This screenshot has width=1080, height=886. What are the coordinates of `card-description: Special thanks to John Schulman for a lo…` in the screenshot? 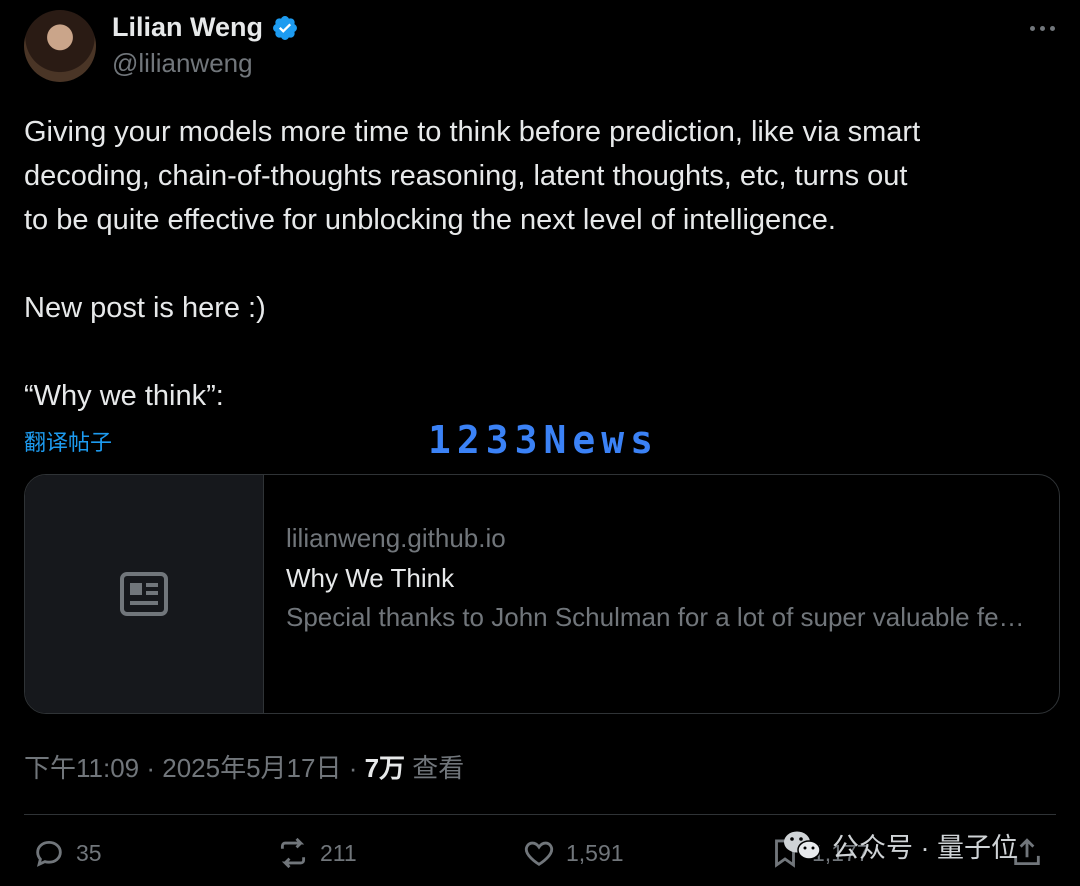 It's located at (661, 617).